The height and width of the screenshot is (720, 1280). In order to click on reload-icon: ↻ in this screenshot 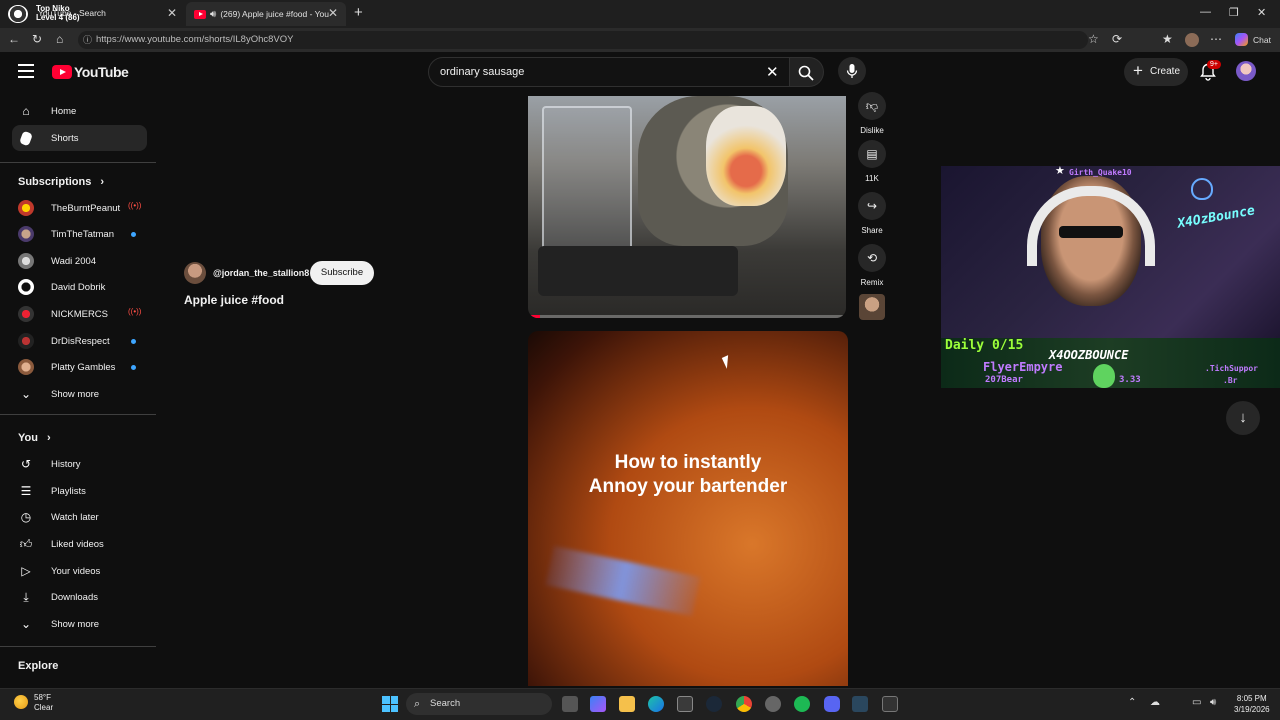, I will do `click(37, 39)`.